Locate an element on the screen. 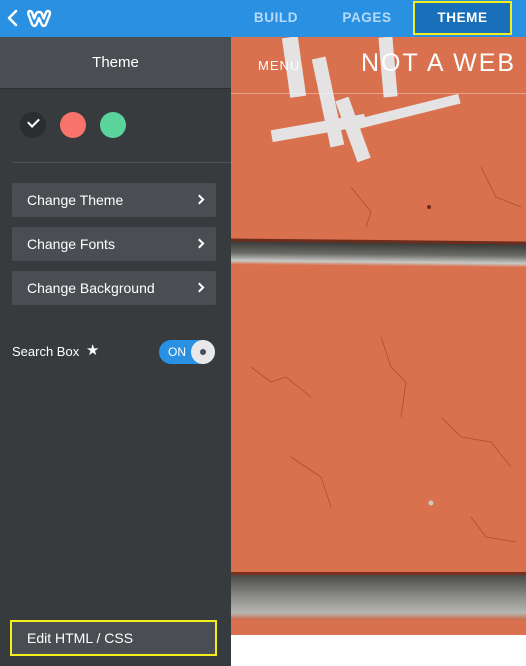  knob-dot is located at coordinates (203, 352).